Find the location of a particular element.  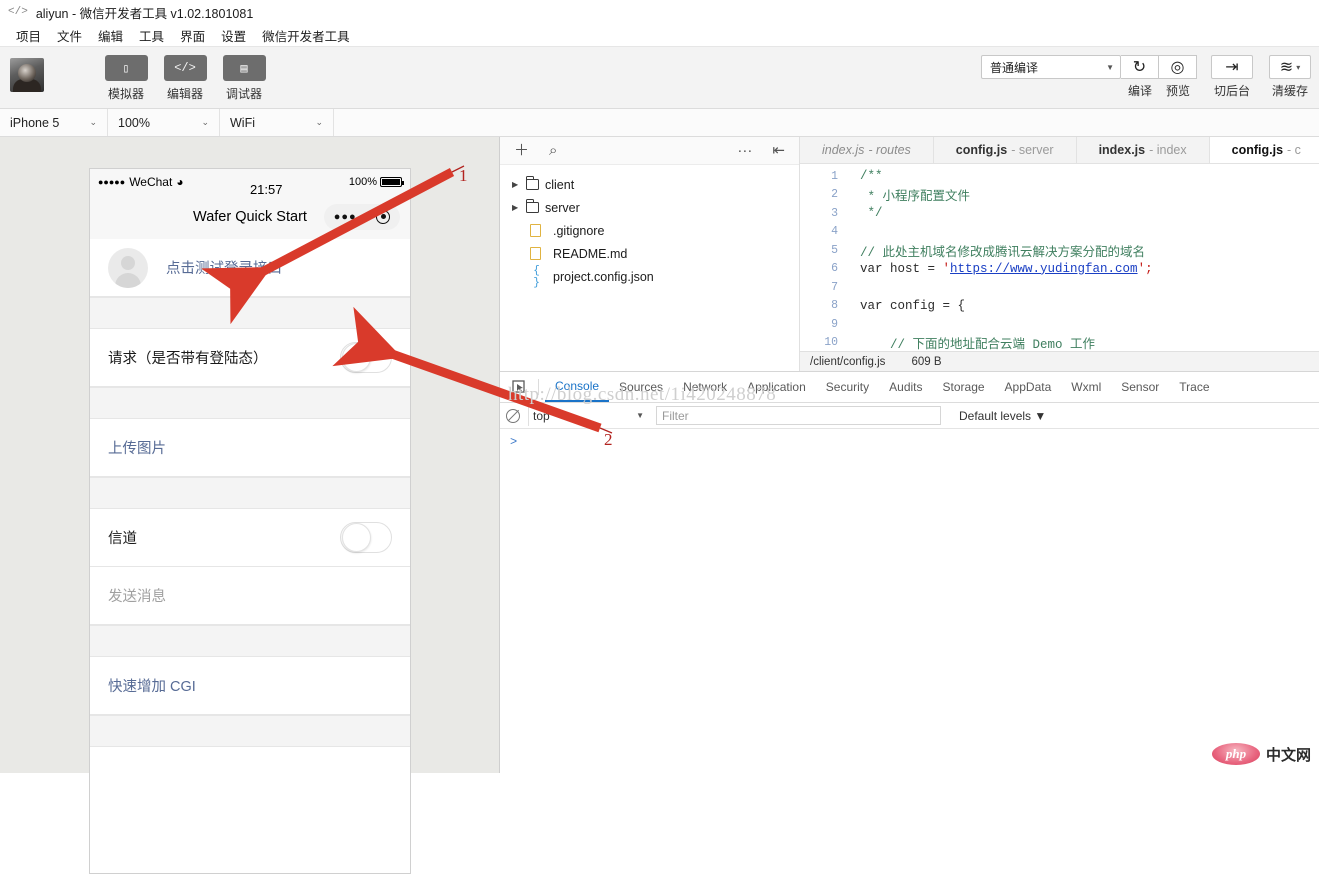

devtools-tab-storage: Storage is located at coordinates (964, 387).